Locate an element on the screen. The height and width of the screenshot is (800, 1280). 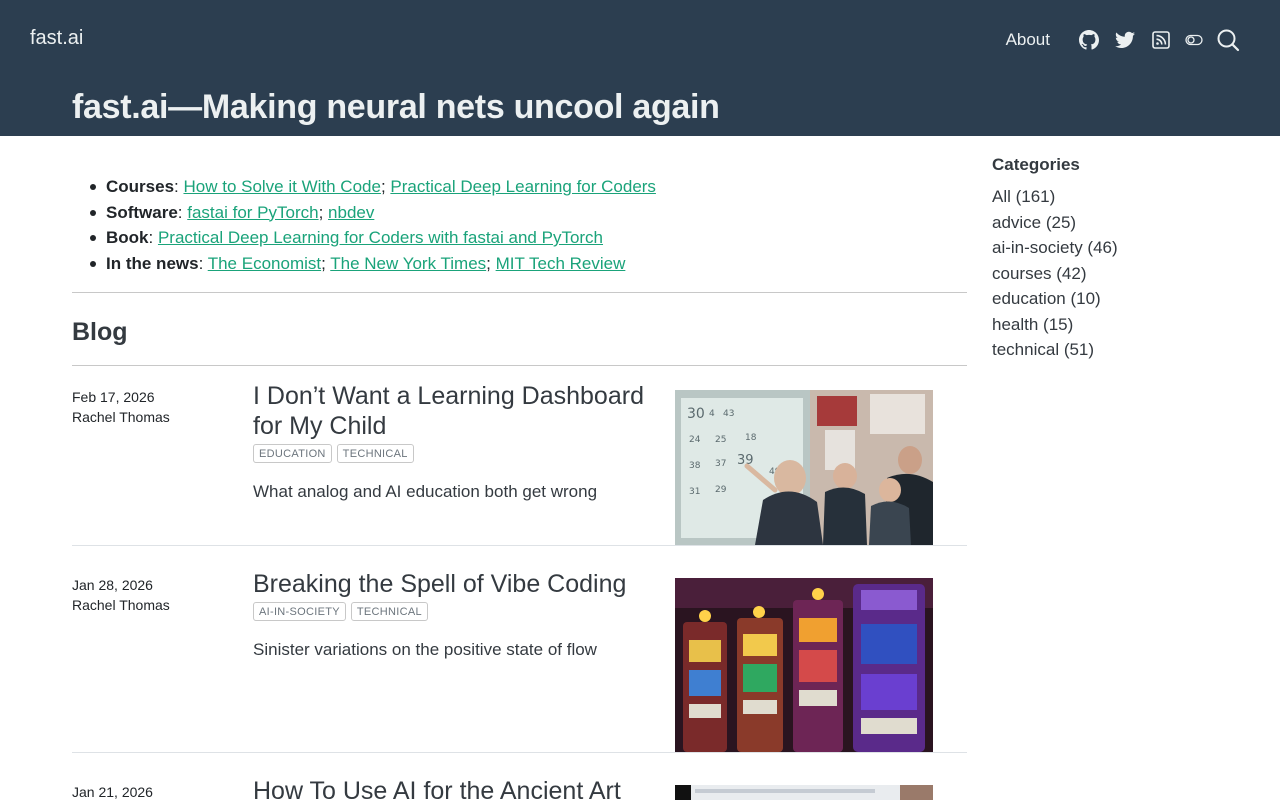
github-icon is located at coordinates (1089, 40).